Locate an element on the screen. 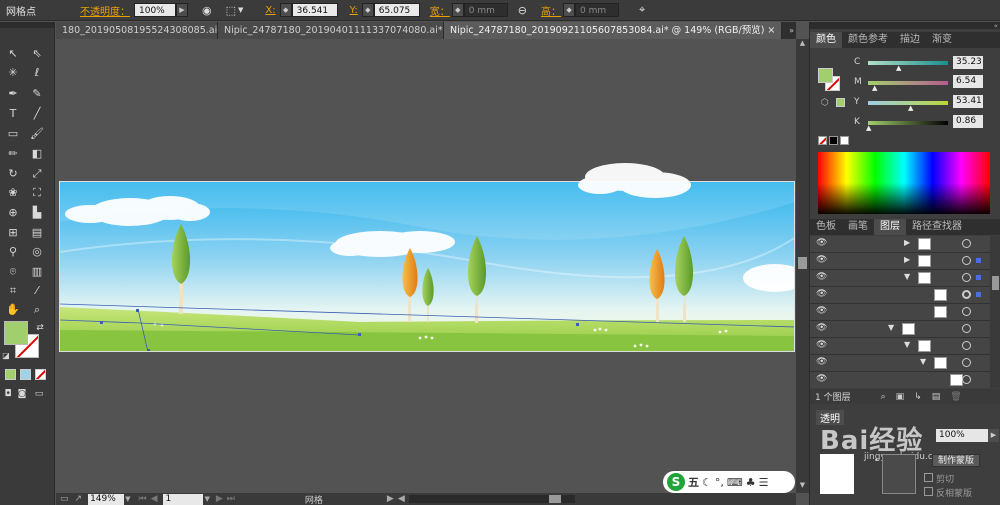 This screenshot has height=505, width=1000. opacity-dropdown-icon: ▶ is located at coordinates (182, 10).